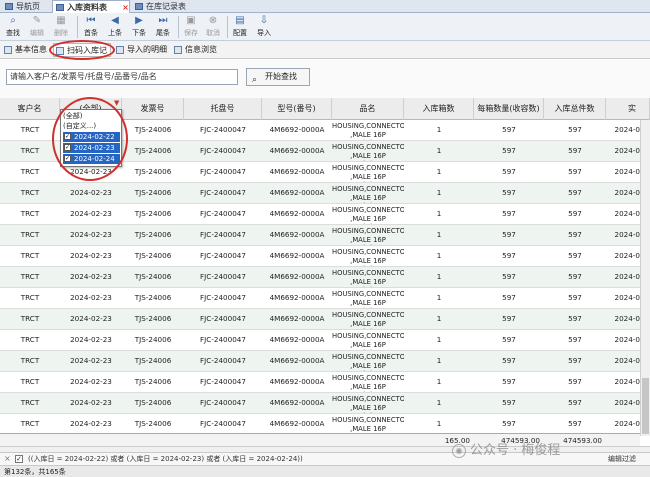 This screenshot has height=477, width=650. I want to click on tab-nav-page: 导航页, so click(26, 6).